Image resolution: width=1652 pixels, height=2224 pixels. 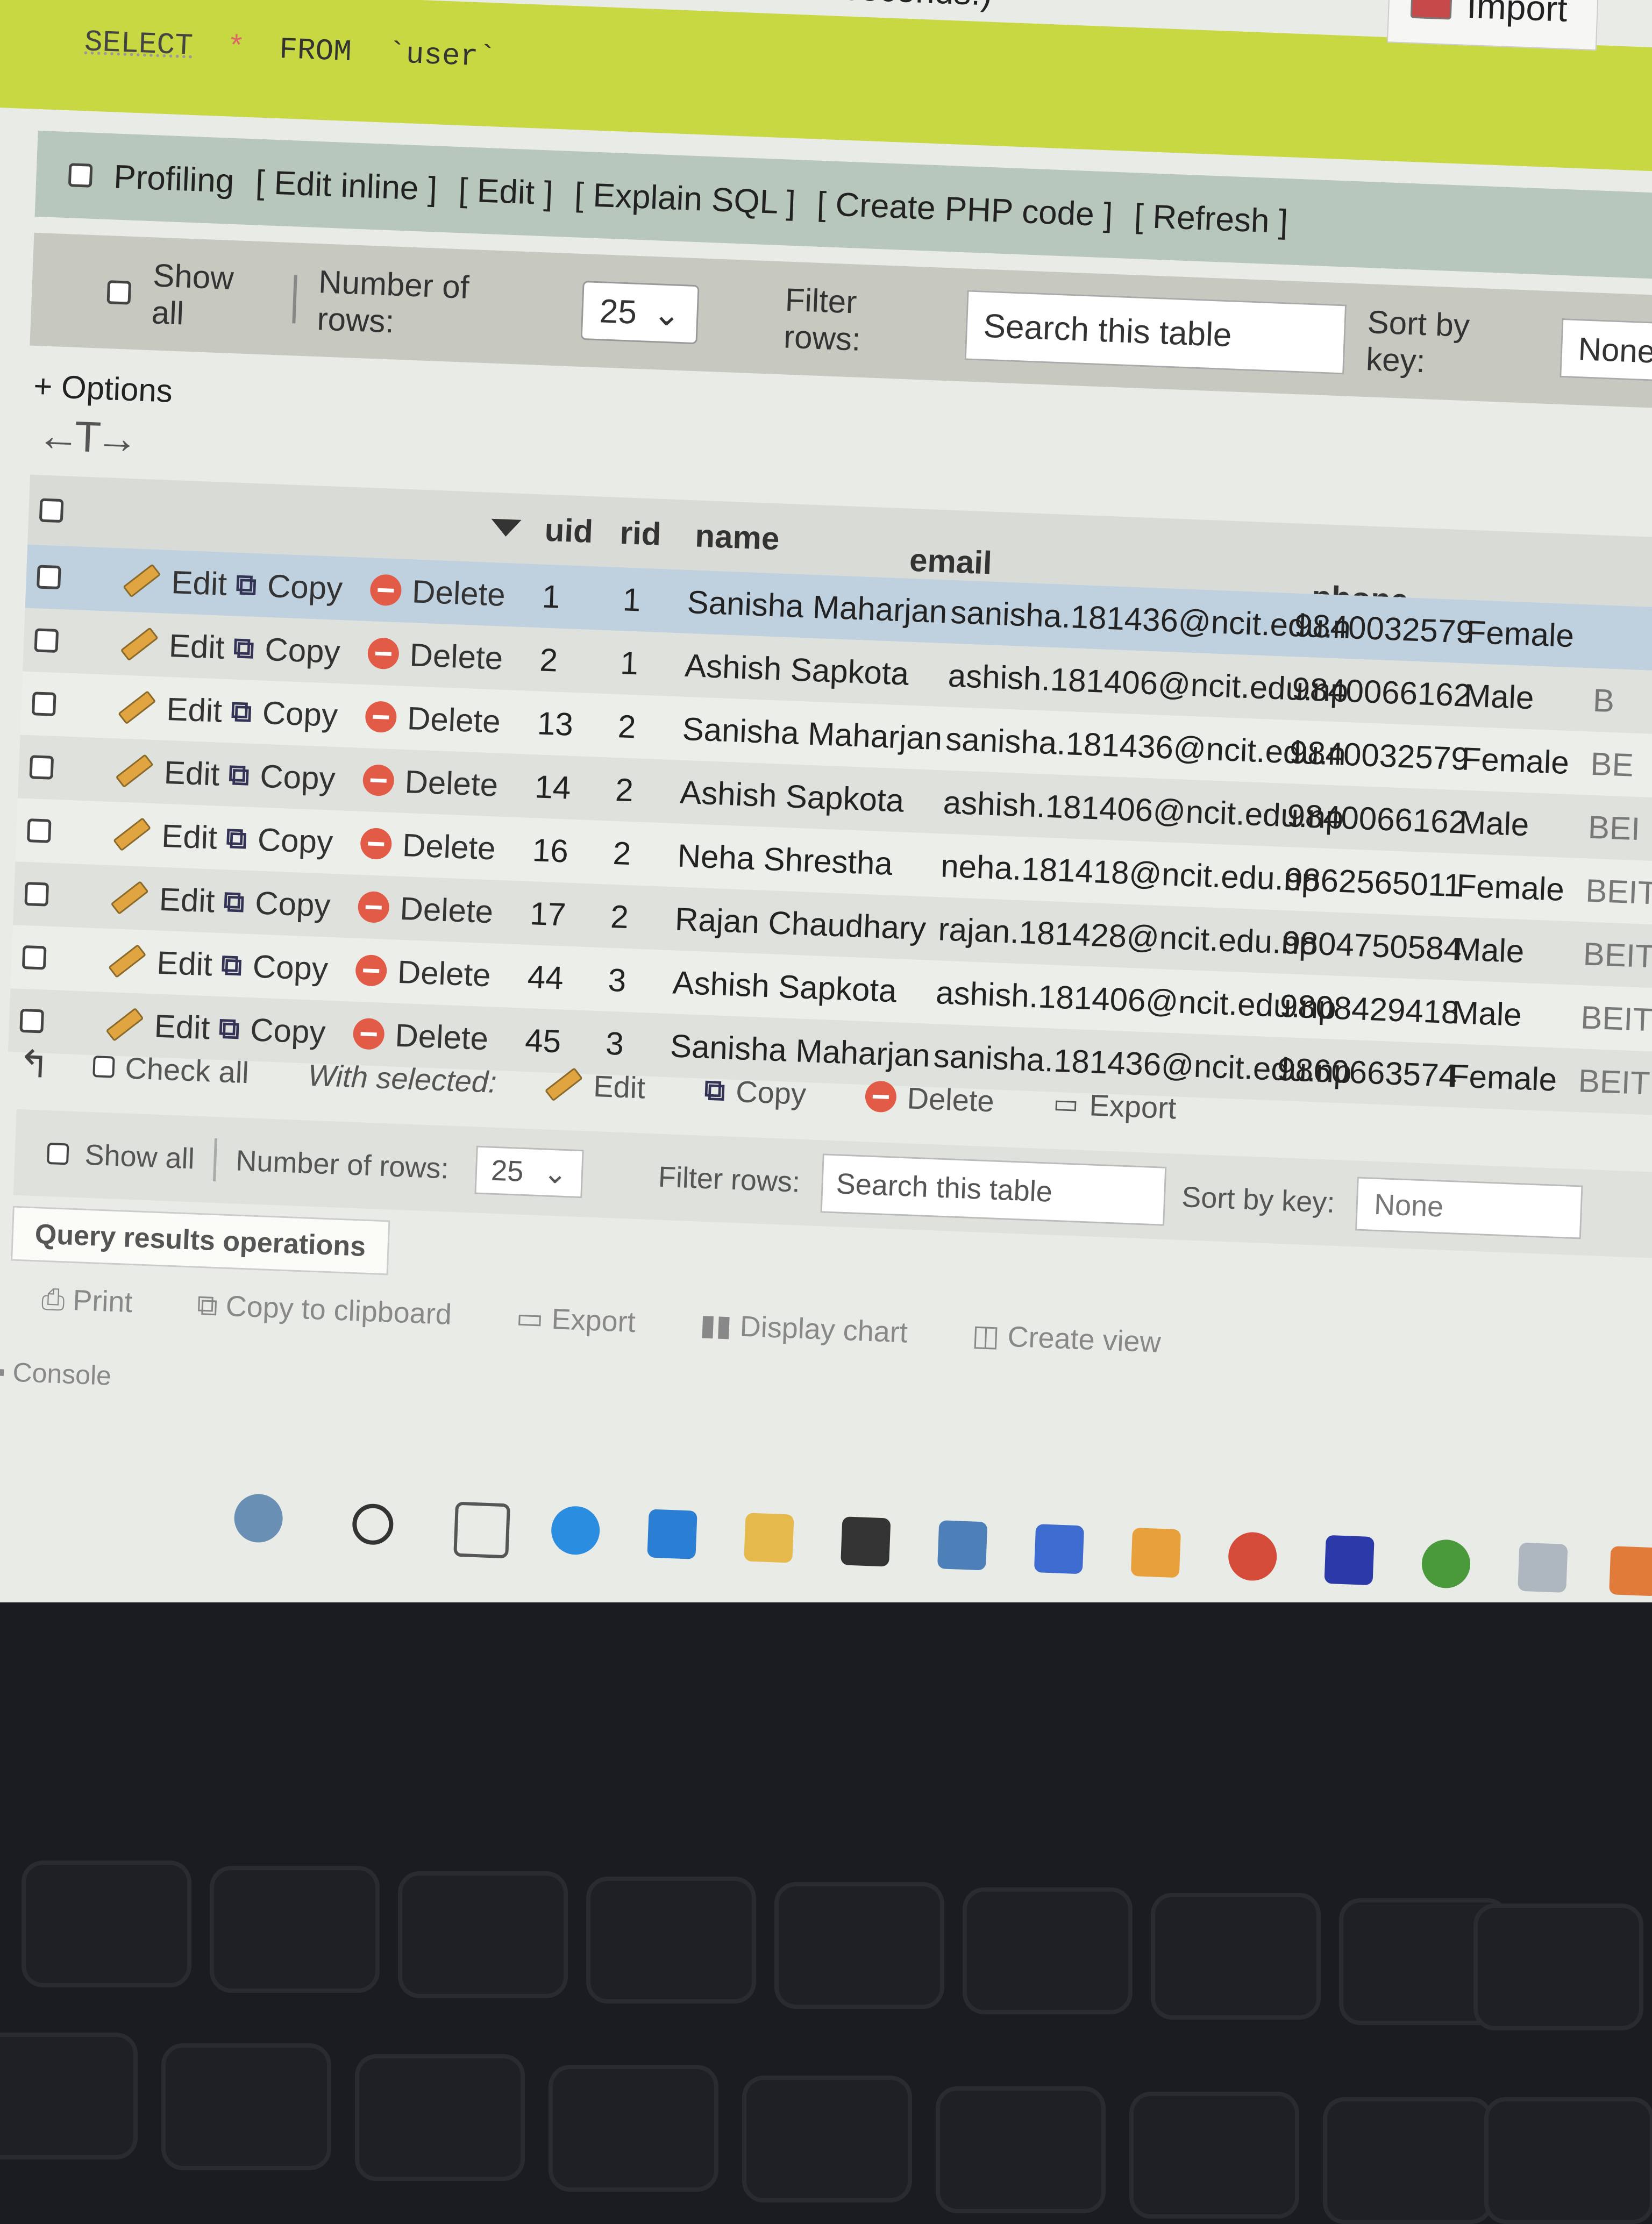 I want to click on create-view-link: ◫ Create view, so click(x=1067, y=1338).